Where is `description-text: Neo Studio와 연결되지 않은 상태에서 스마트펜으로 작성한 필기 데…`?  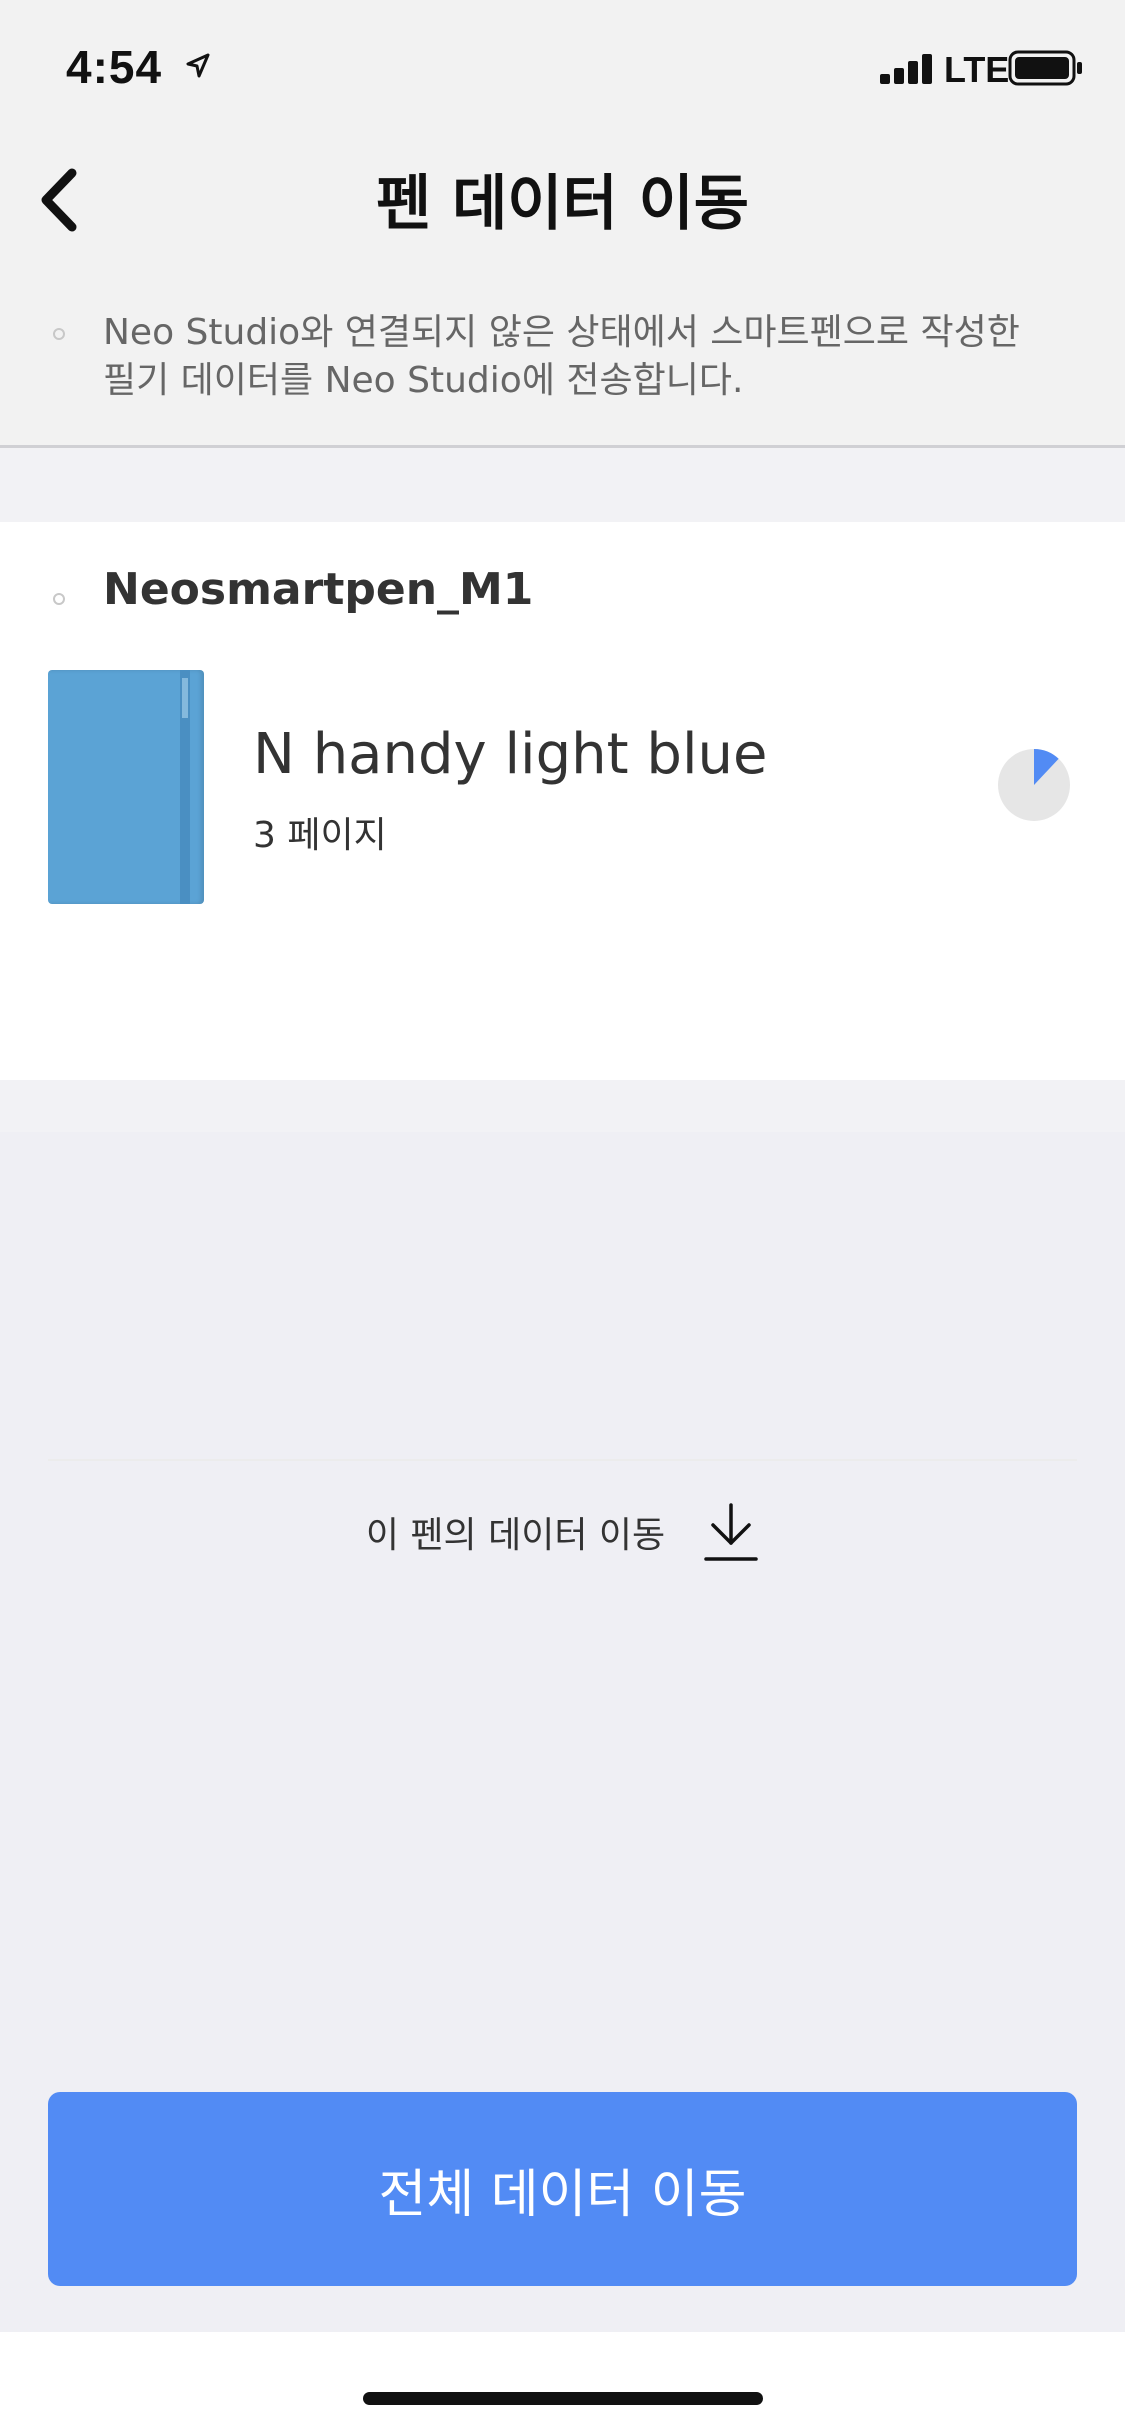
description-text: Neo Studio와 연결되지 않은 상태에서 스마트펜으로 작성한 필기 데… is located at coordinates (561, 356).